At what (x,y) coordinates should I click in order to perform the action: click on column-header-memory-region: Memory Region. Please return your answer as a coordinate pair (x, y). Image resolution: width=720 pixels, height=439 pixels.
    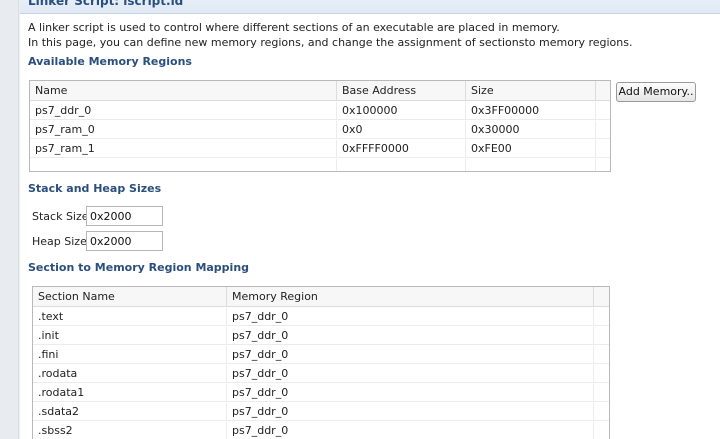
    Looking at the image, I should click on (410, 297).